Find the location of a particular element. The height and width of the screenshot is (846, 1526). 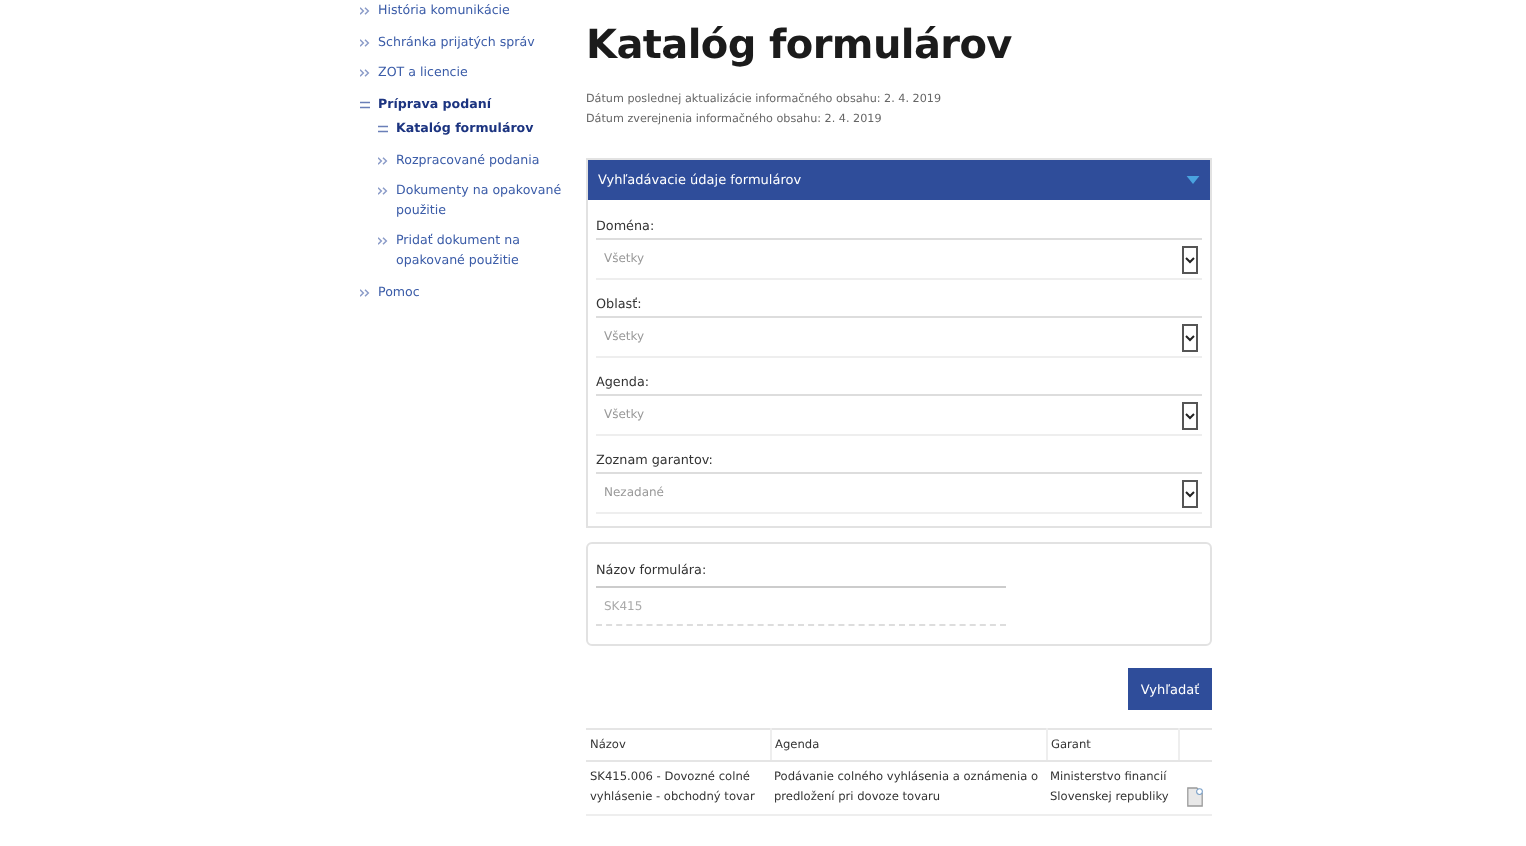

document-icon is located at coordinates (1195, 797).